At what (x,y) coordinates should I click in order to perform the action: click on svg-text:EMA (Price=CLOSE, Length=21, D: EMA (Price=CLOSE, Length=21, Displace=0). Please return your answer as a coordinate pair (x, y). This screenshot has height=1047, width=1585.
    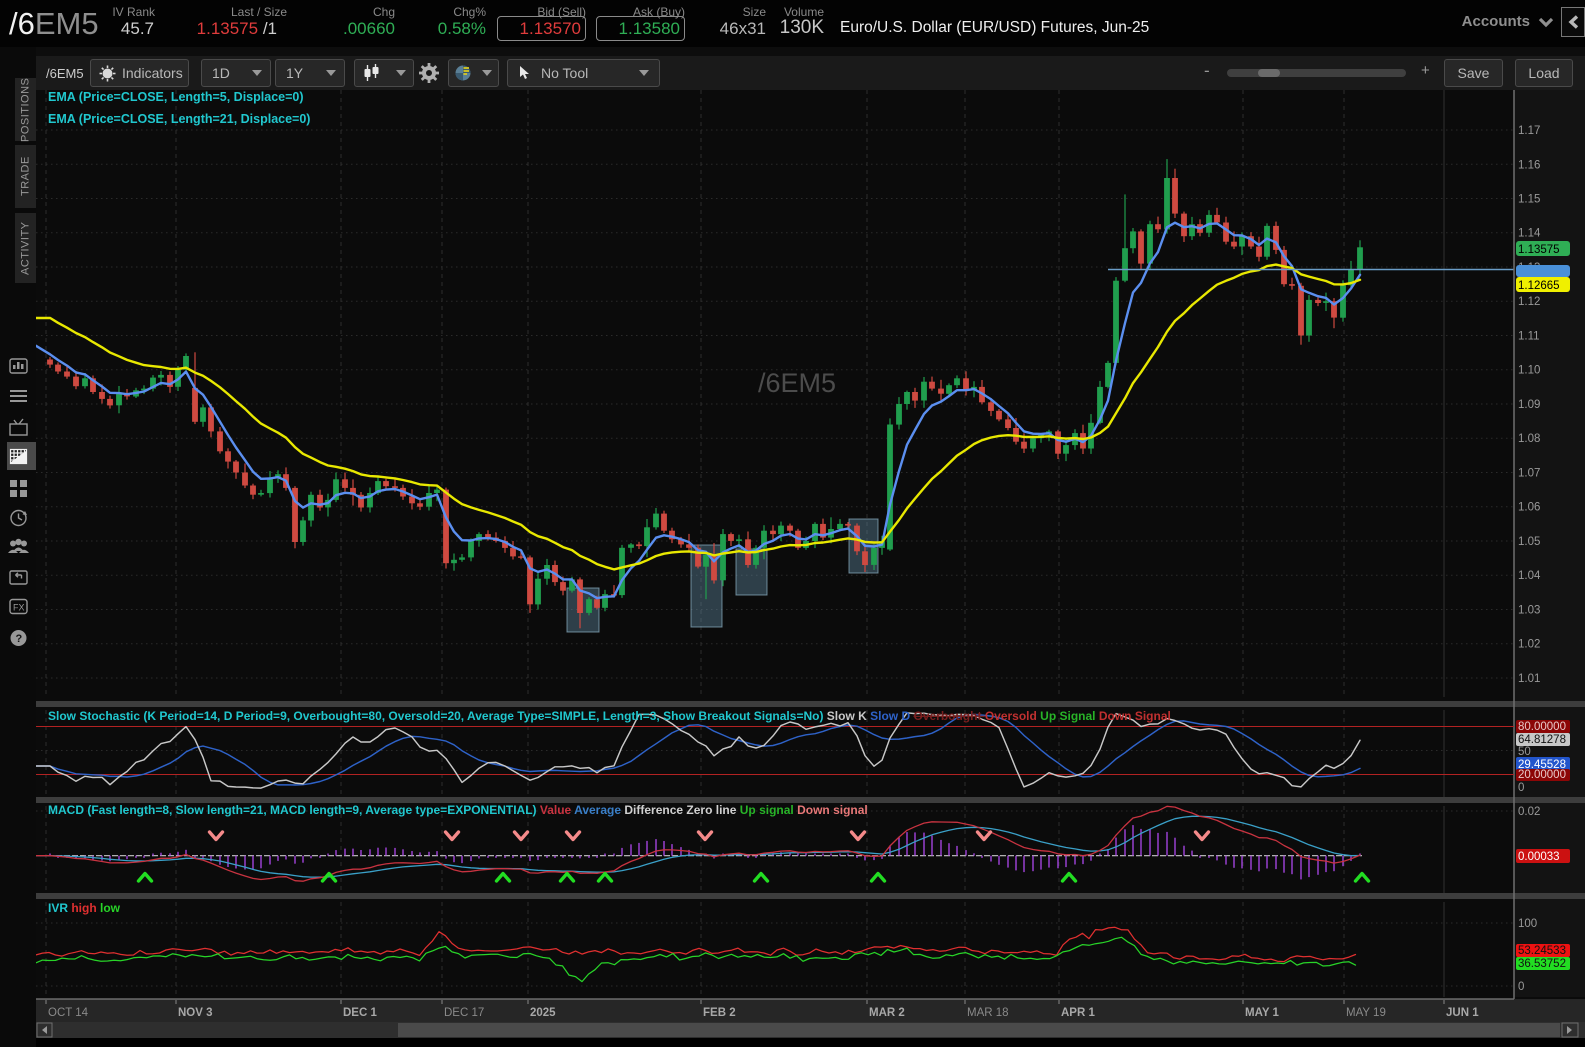
    Looking at the image, I should click on (179, 119).